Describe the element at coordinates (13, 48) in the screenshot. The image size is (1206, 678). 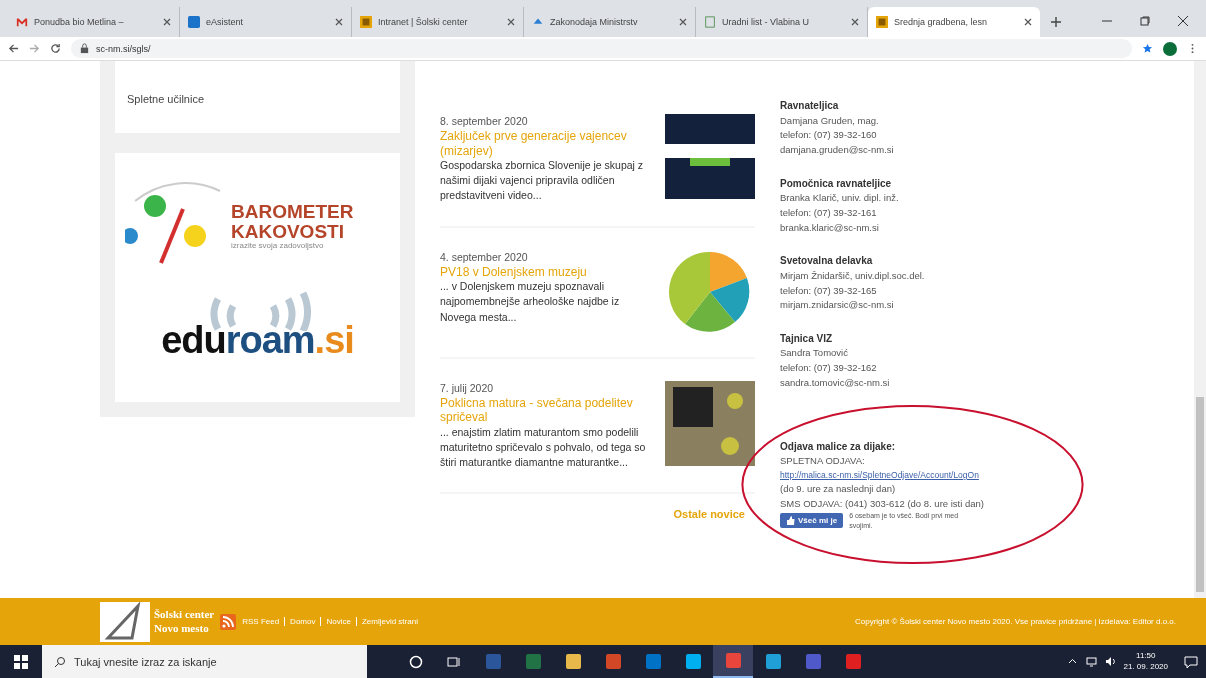
I see `back-icon` at that location.